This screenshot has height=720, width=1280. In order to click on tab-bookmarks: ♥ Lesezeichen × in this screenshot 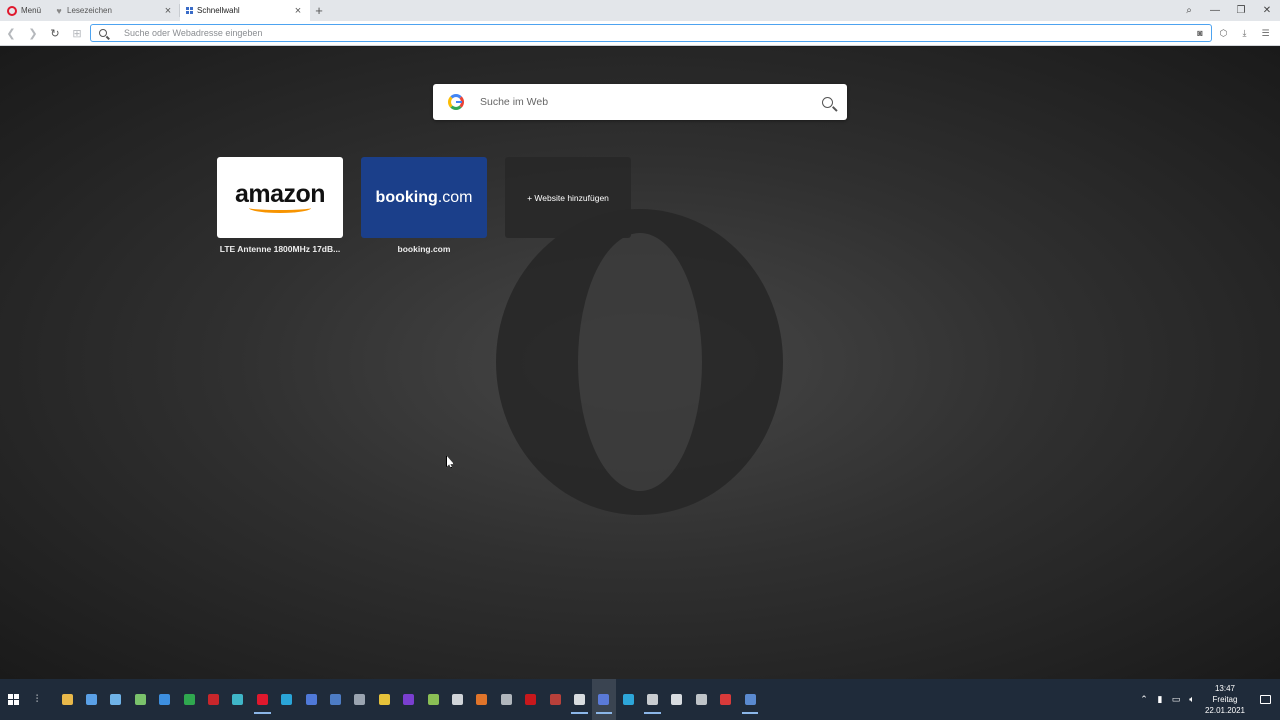, I will do `click(115, 10)`.